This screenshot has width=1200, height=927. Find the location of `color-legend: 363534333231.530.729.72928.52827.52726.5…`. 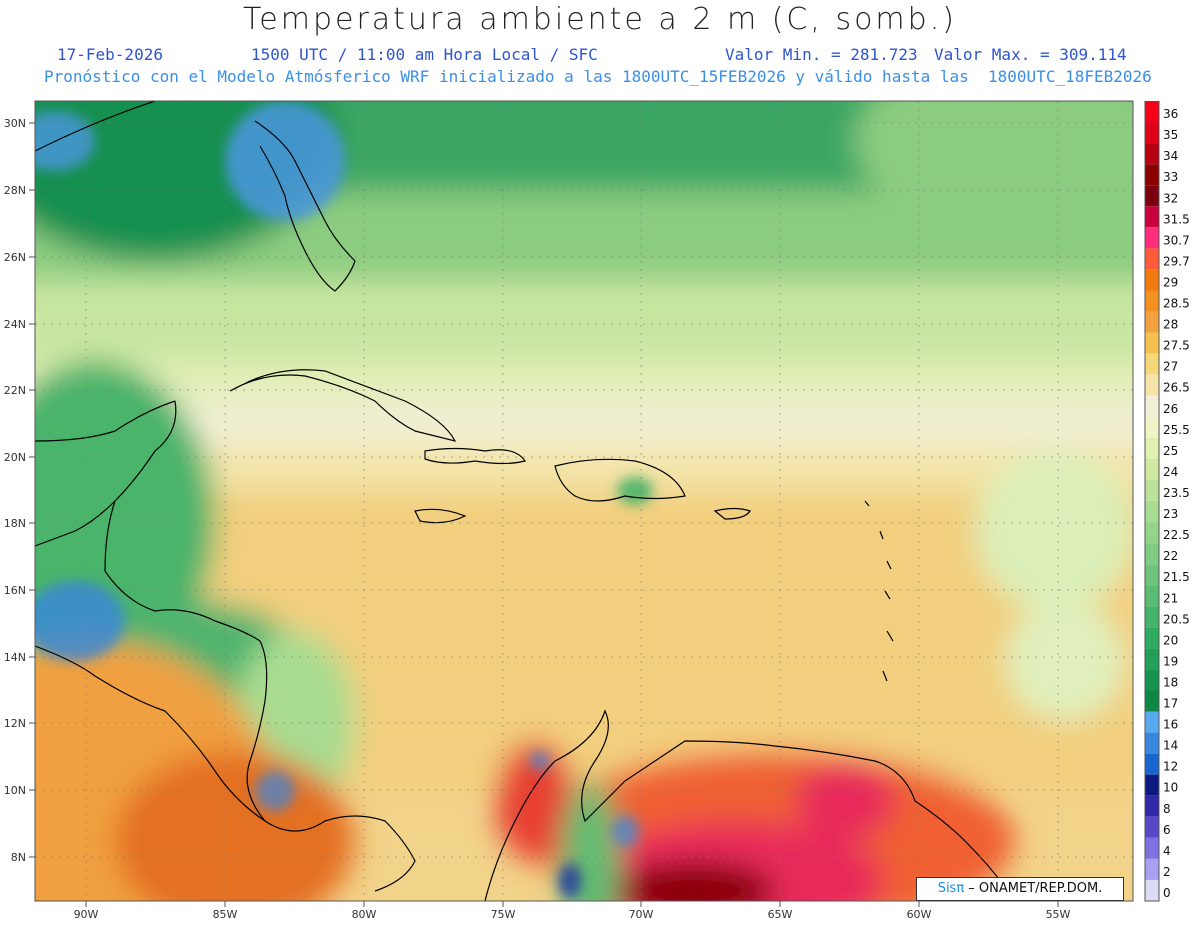

color-legend: 363534333231.530.729.72928.52827.52726.5… is located at coordinates (1167, 501).